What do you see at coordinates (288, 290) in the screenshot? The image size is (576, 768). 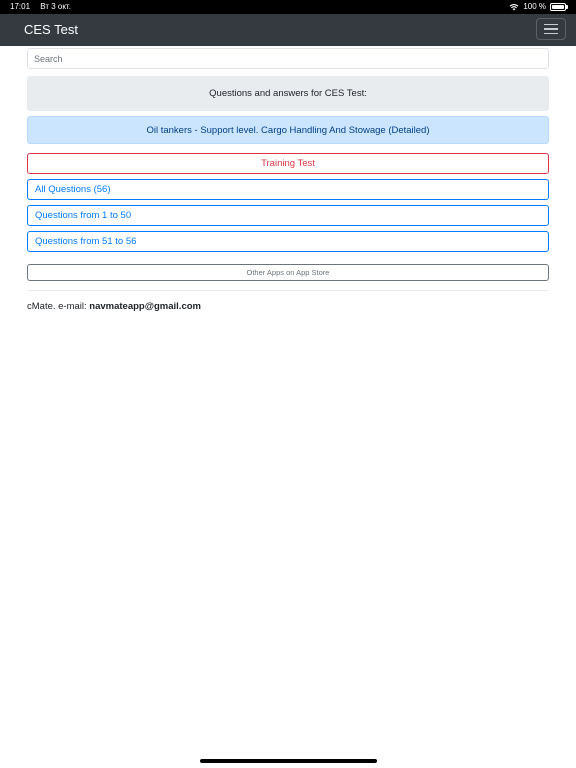 I see `divider` at bounding box center [288, 290].